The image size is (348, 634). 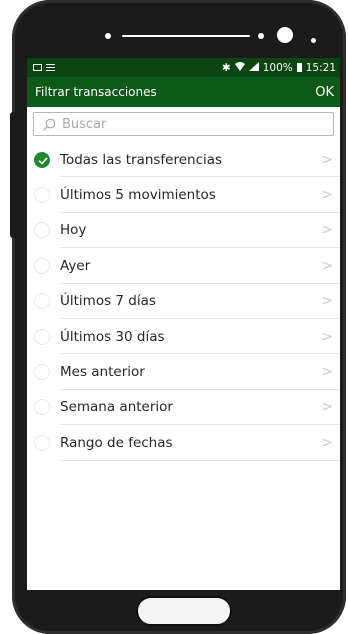 I want to click on filter-option-label: Últimos 7 días, so click(x=108, y=301).